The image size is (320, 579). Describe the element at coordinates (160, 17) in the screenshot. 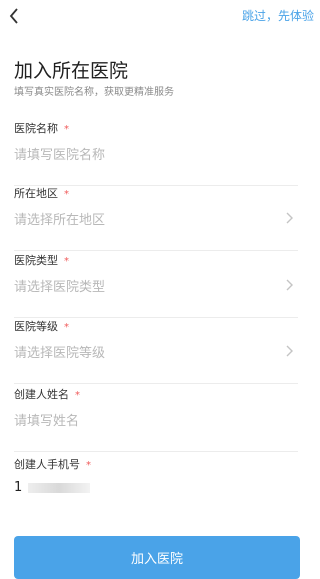

I see `top-bar: 跳过，先体验` at that location.